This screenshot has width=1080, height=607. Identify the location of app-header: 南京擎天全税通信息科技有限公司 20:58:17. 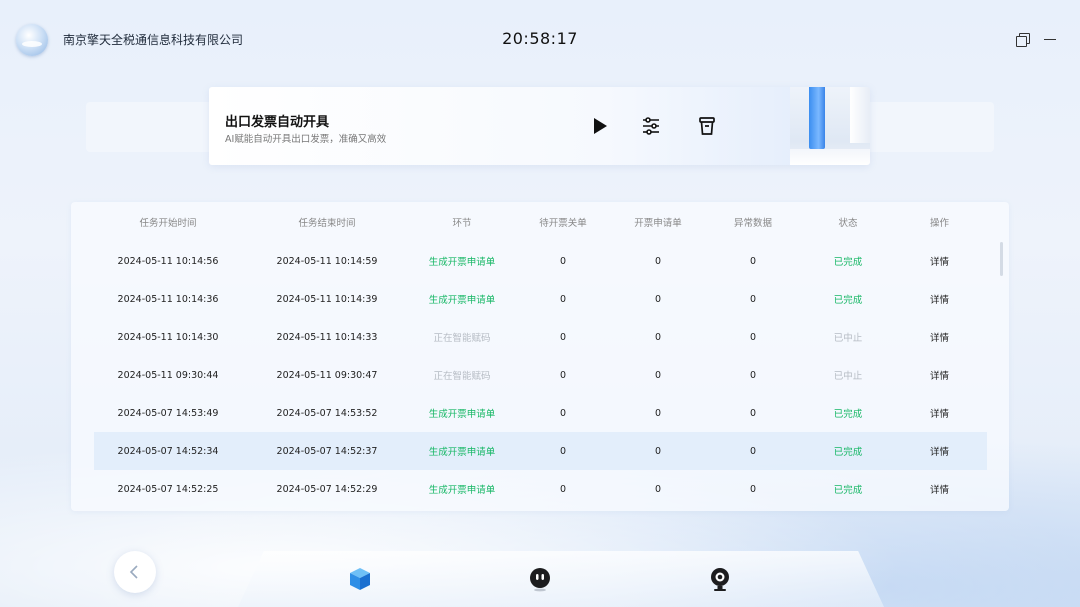
(540, 40).